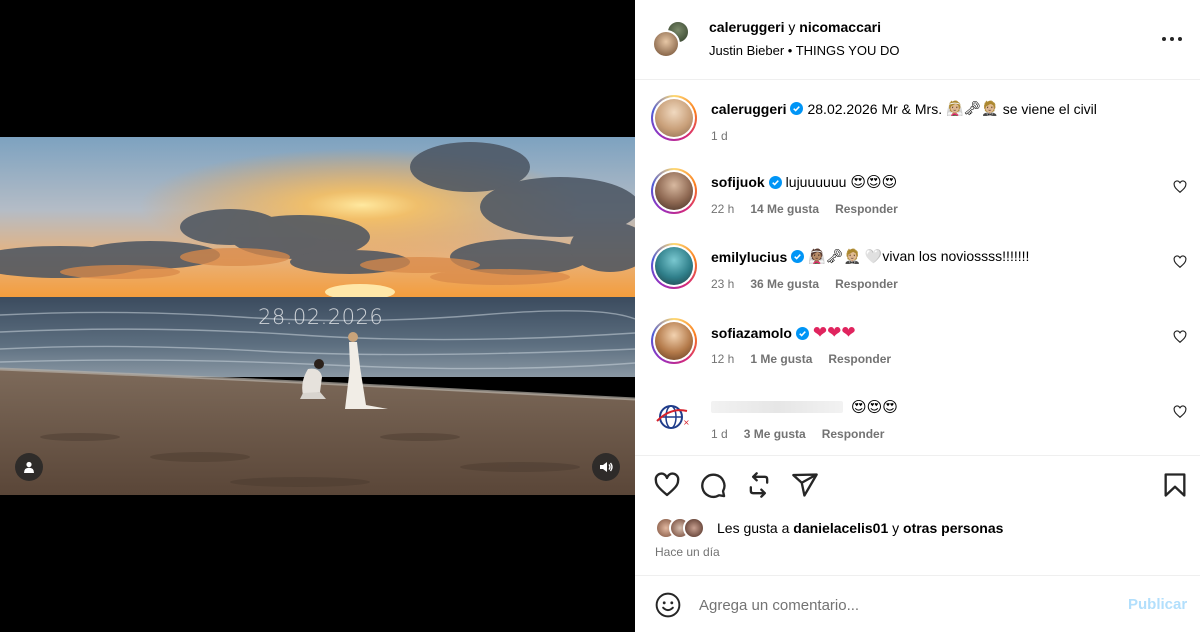  Describe the element at coordinates (775, 434) in the screenshot. I see `comment-likes: 3 Me gusta` at that location.